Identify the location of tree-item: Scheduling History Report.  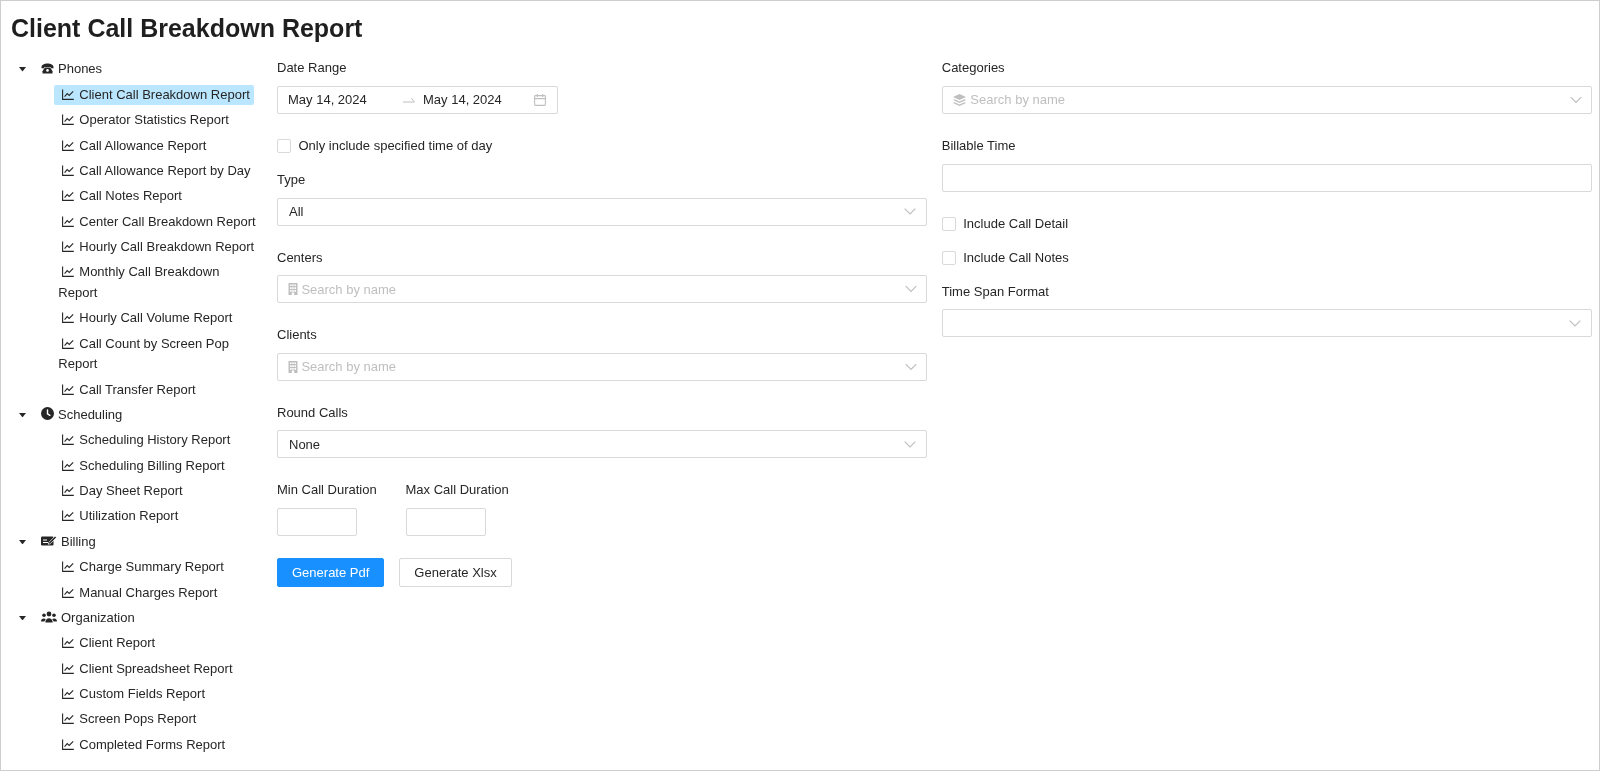
(144, 440).